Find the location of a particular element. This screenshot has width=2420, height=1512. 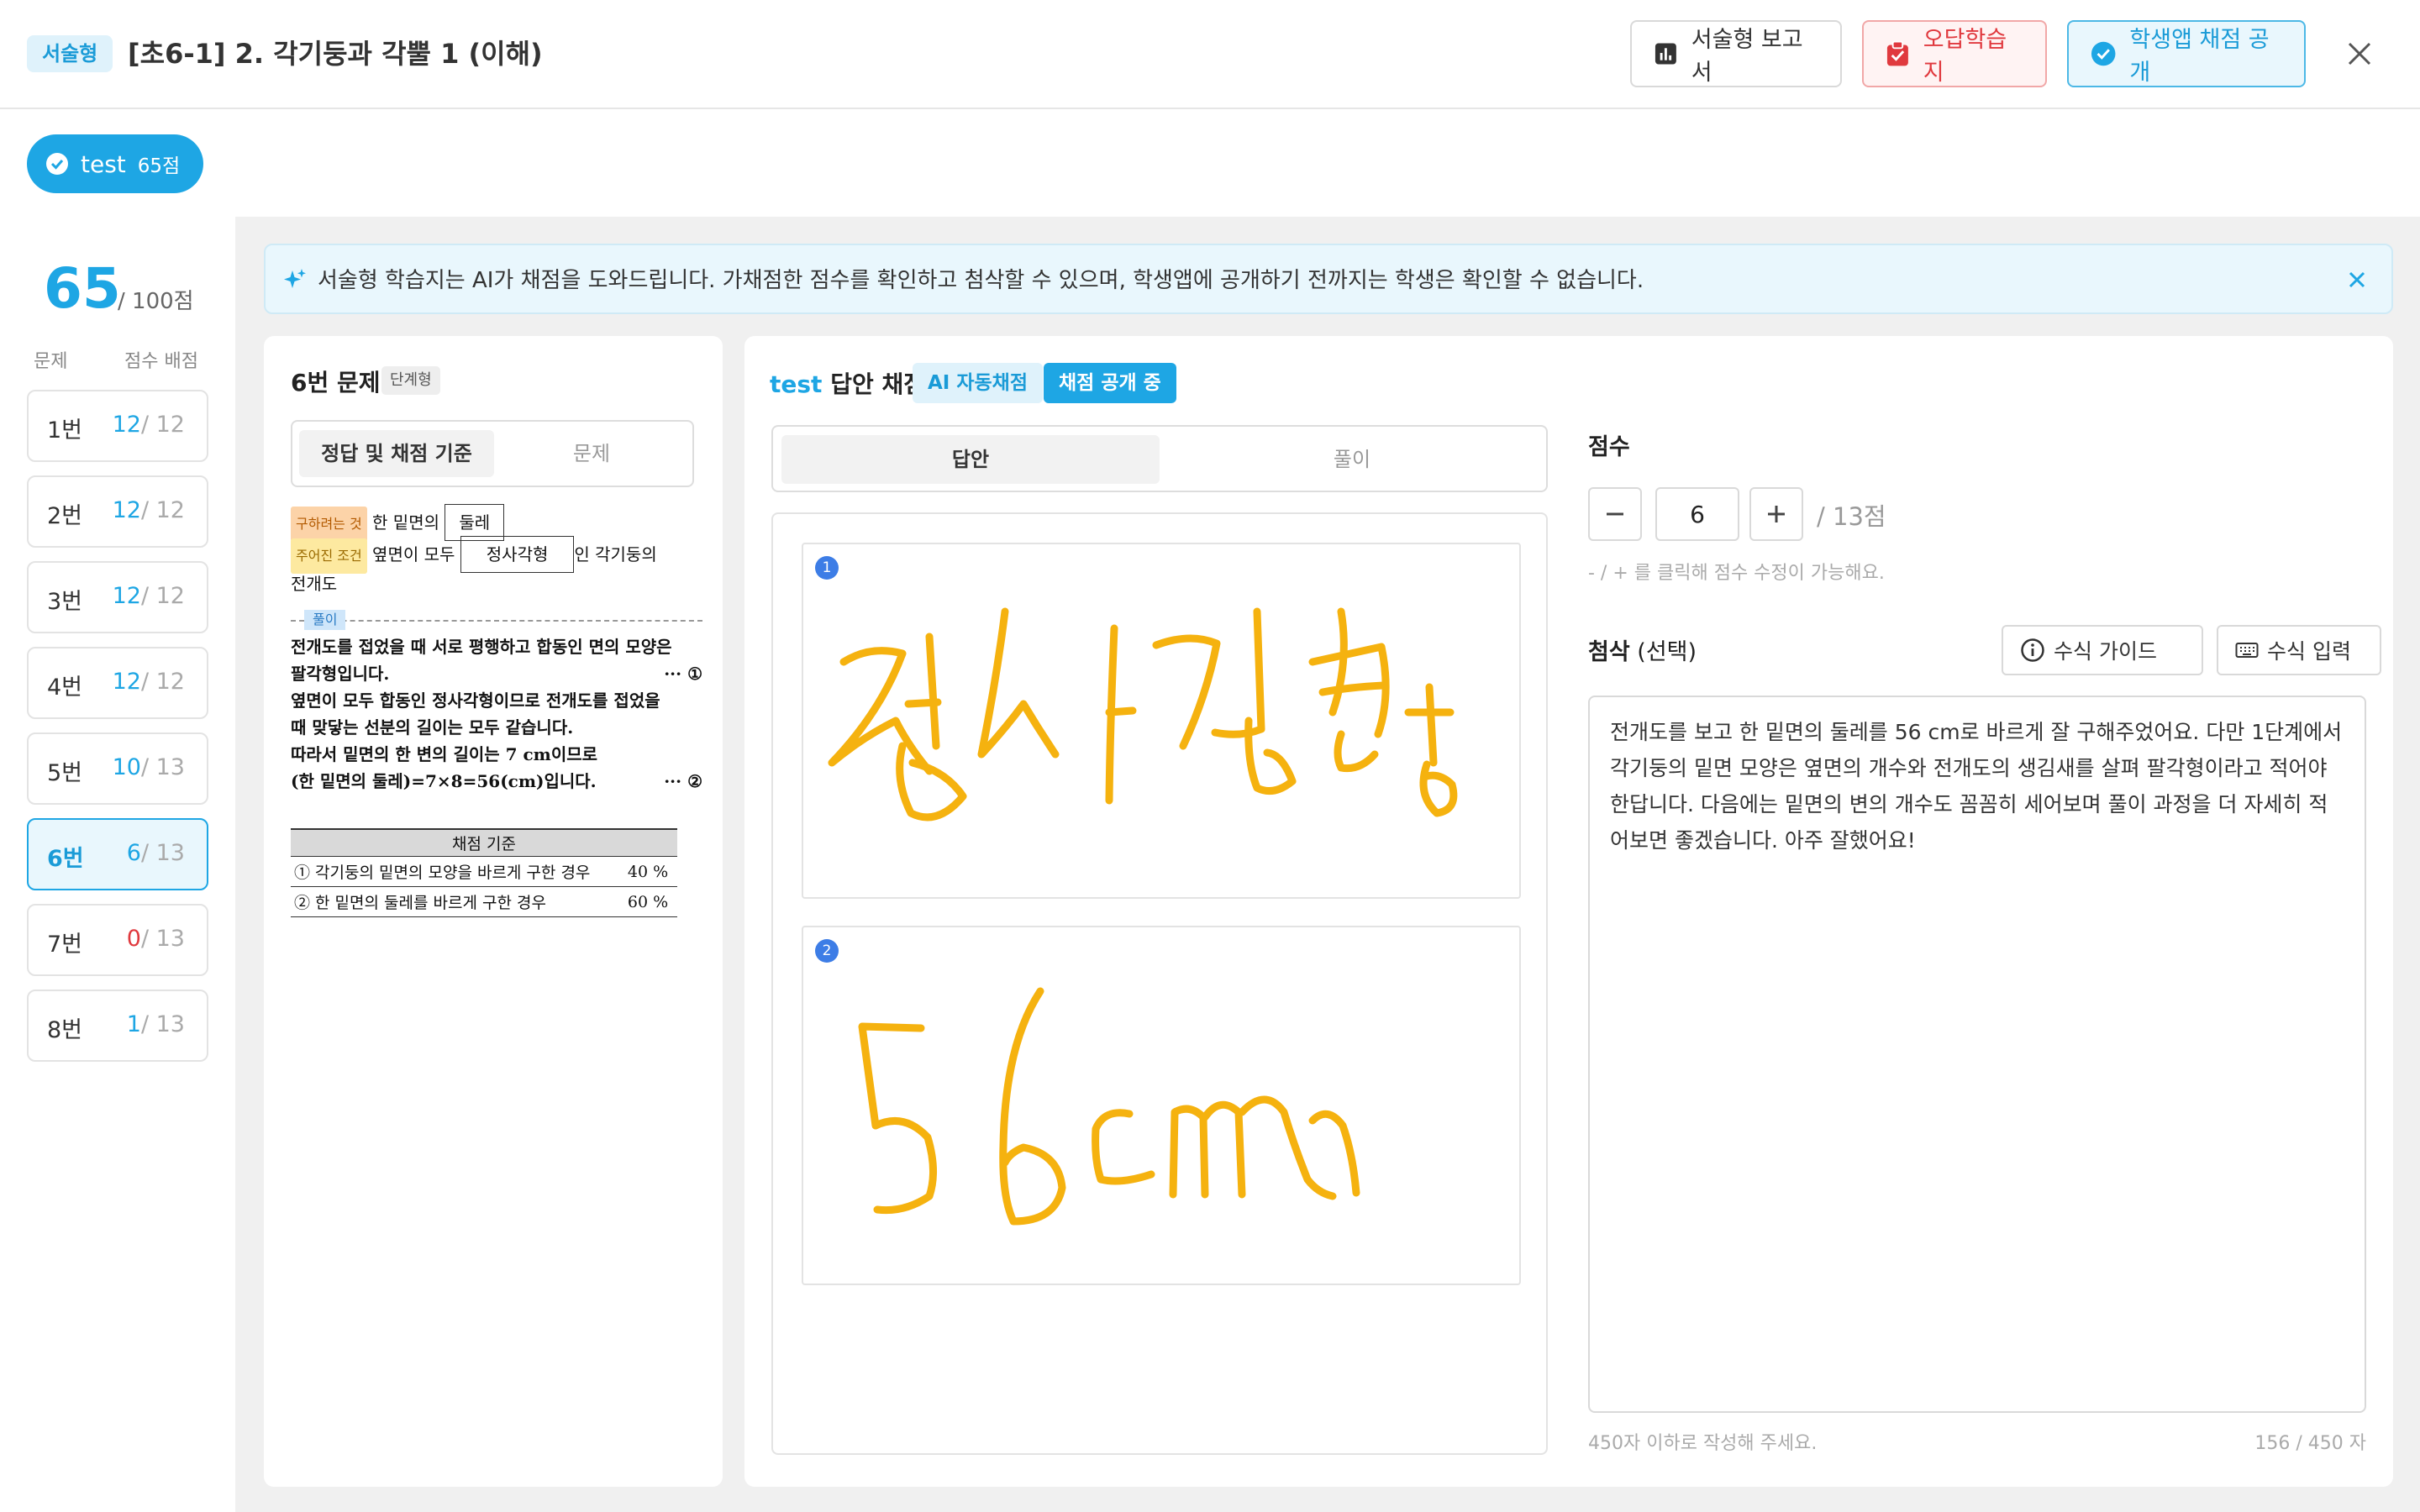

keyboard-icon is located at coordinates (2247, 650).